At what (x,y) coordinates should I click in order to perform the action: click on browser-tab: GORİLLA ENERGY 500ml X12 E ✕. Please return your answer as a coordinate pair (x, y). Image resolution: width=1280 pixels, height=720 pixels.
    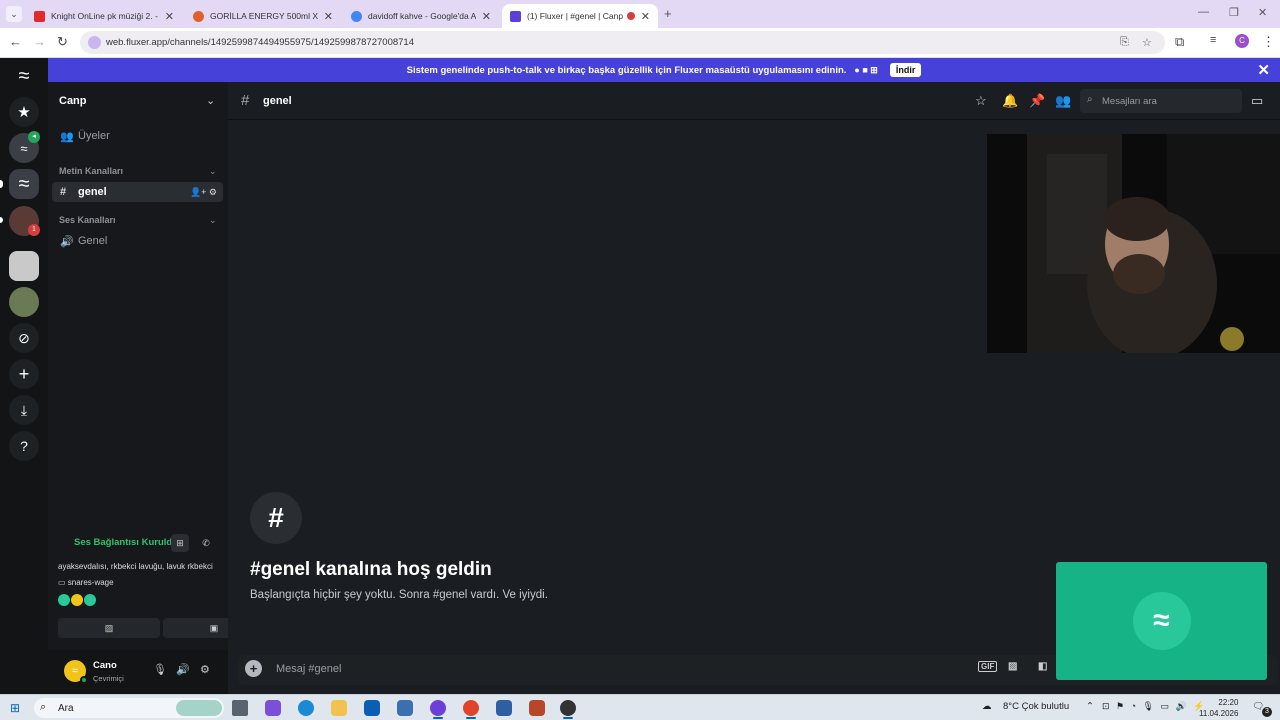
    Looking at the image, I should click on (263, 16).